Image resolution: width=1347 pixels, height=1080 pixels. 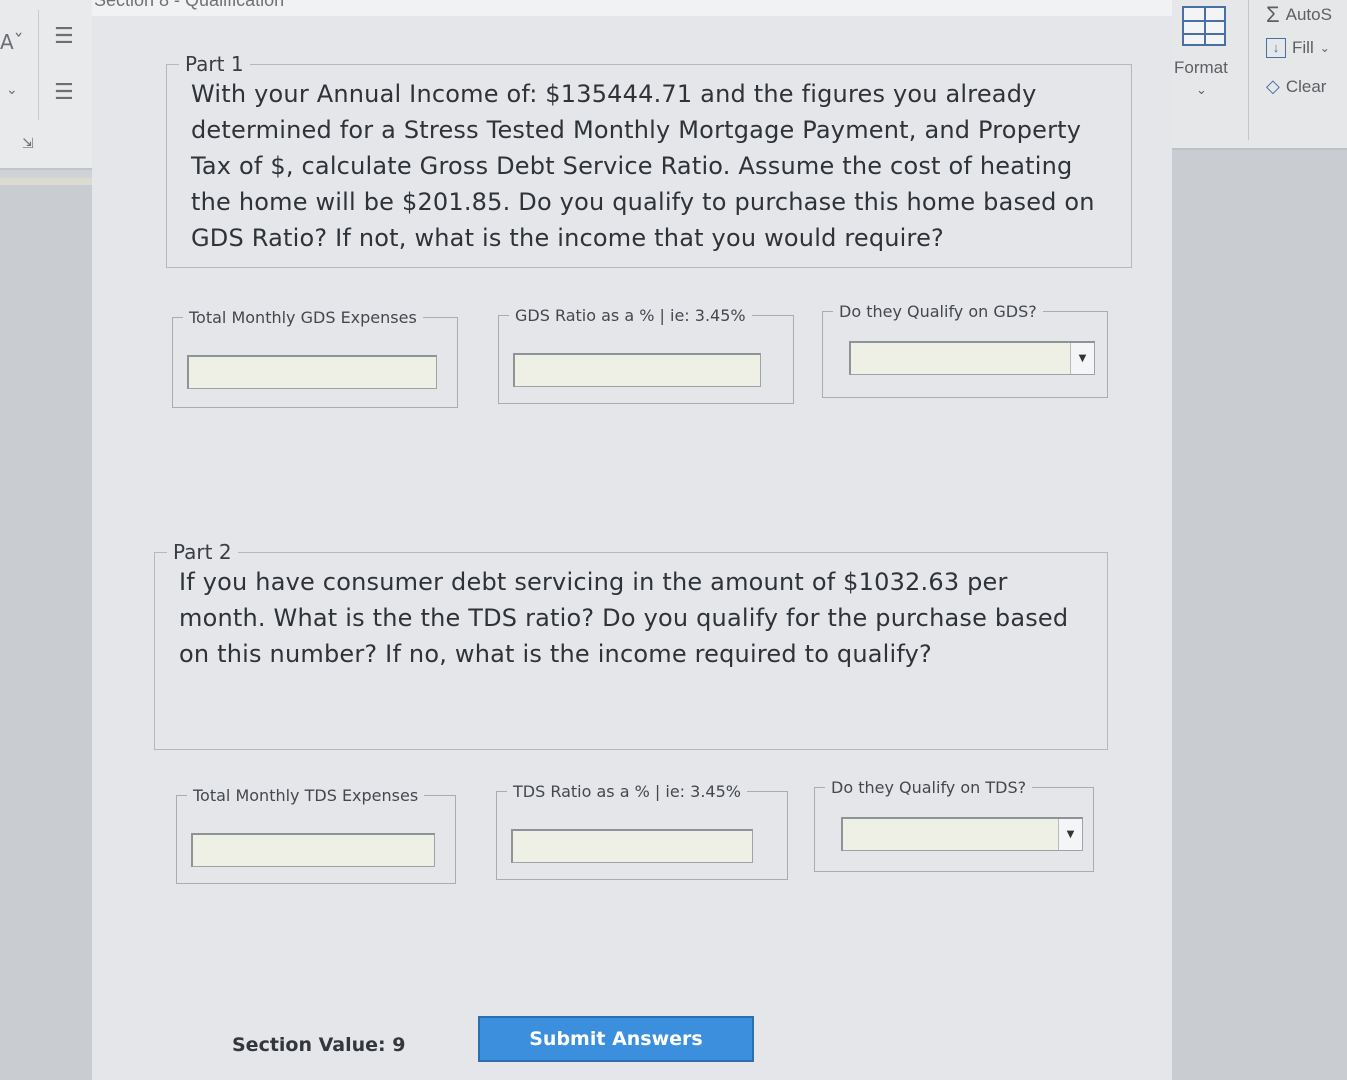 I want to click on gds-expenses-frame: Total Monthly GDS Expenses, so click(x=315, y=358).